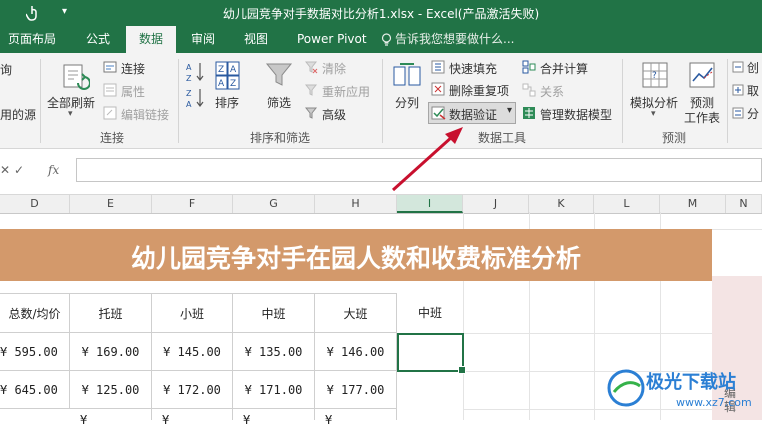  Describe the element at coordinates (438, 67) in the screenshot. I see `flash-fill-icon` at that location.